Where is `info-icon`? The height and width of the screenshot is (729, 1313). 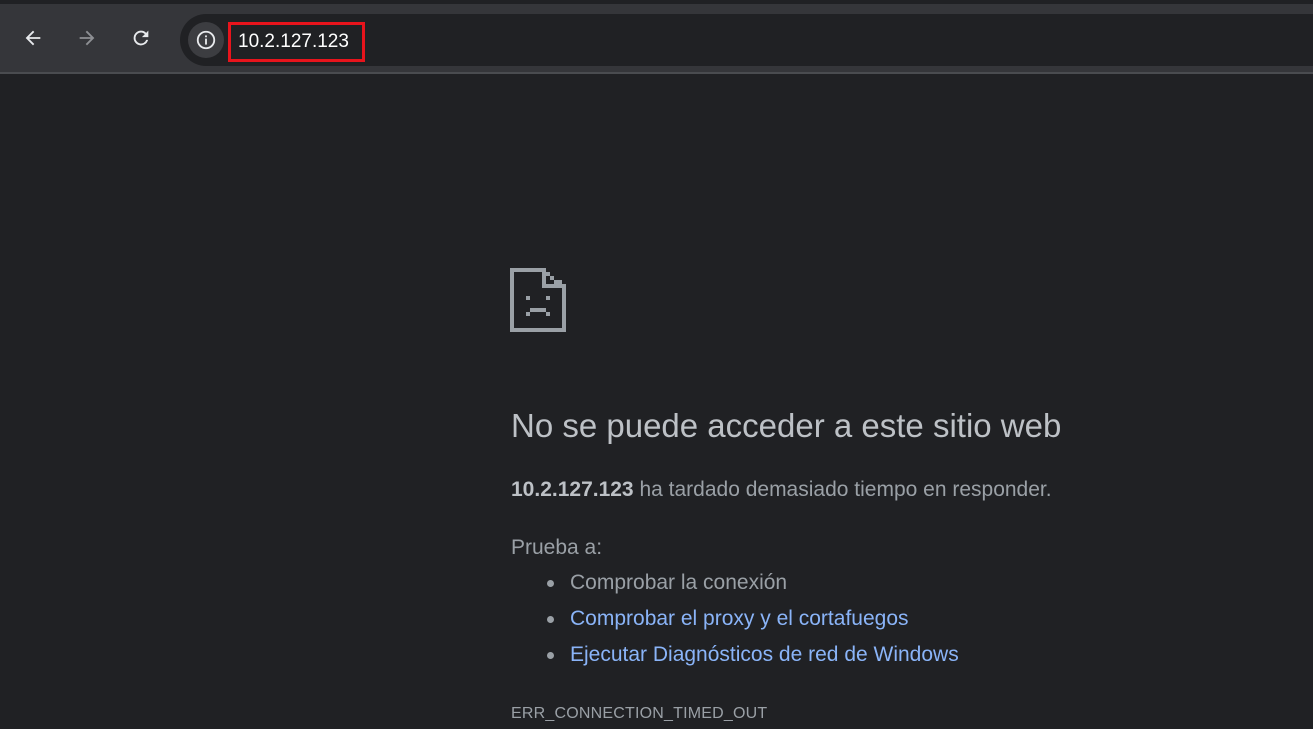 info-icon is located at coordinates (206, 40).